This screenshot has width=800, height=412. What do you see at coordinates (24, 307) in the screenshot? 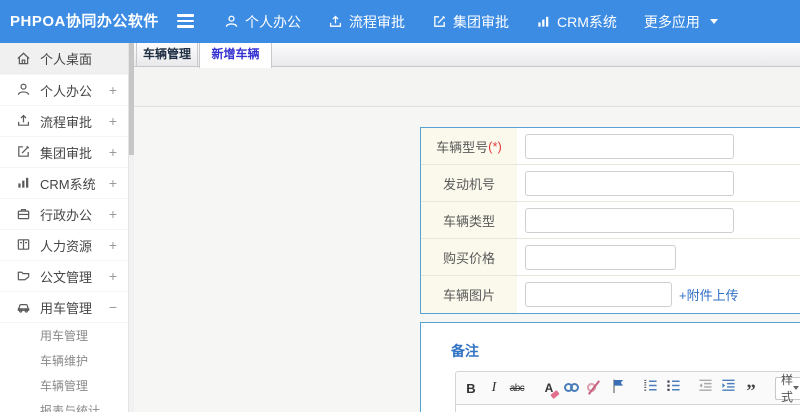
I see `car-icon` at bounding box center [24, 307].